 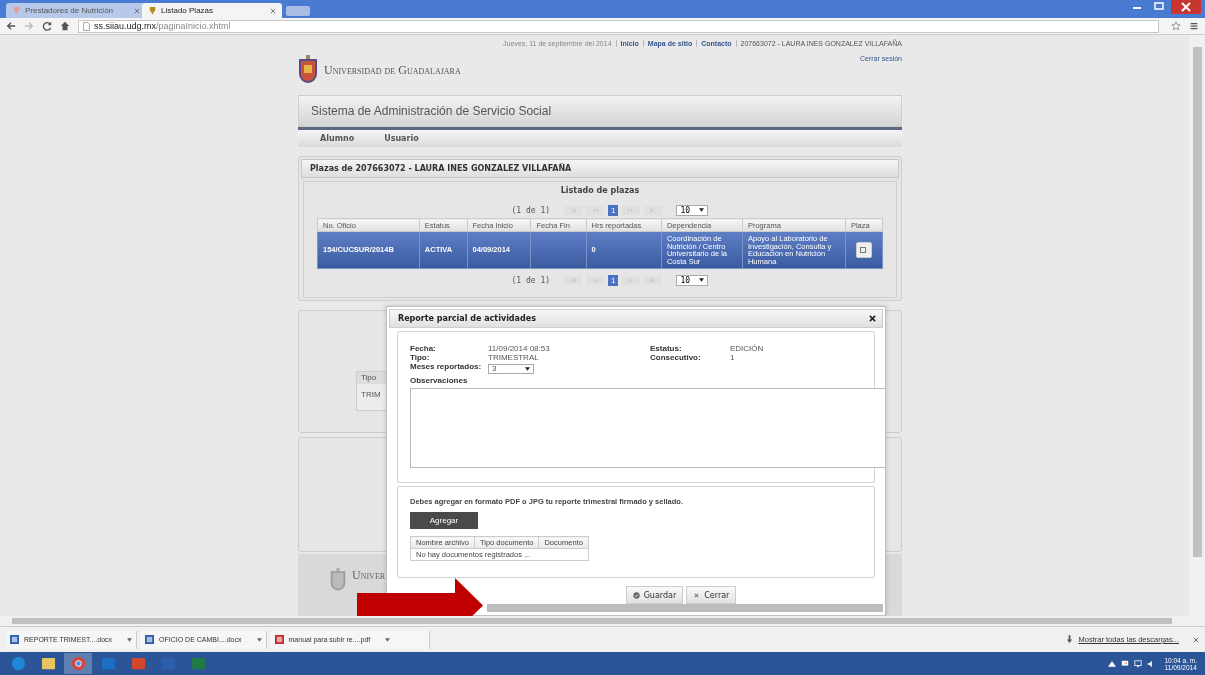 What do you see at coordinates (337, 138) in the screenshot?
I see `menu-item: Alumno` at bounding box center [337, 138].